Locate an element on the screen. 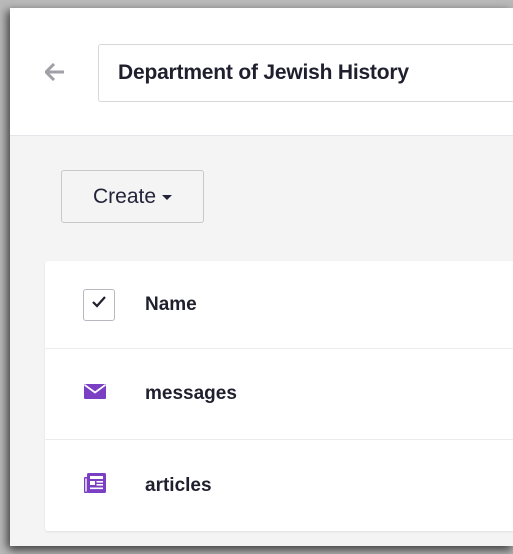 The image size is (513, 554). envelope-icon is located at coordinates (95, 394).